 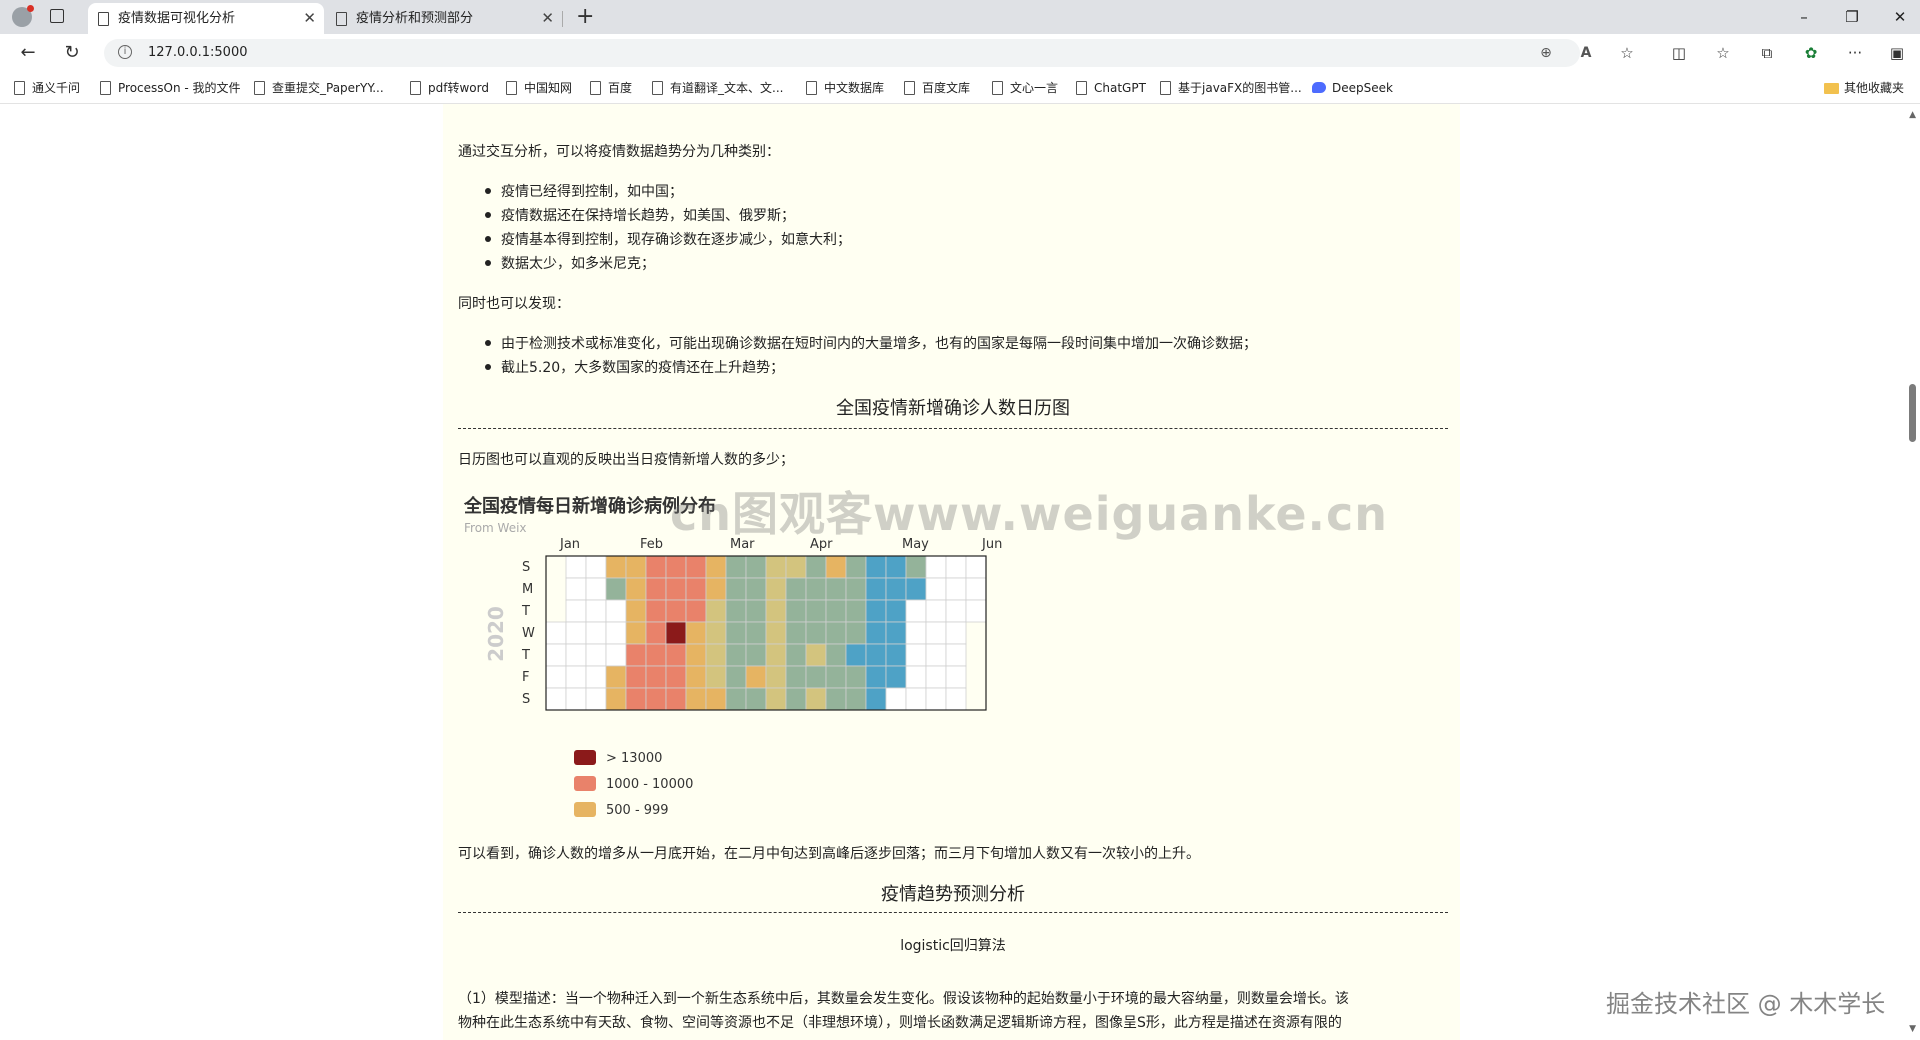 What do you see at coordinates (1912, 1029) in the screenshot?
I see `scroll-down-arrow-icon: ▼` at bounding box center [1912, 1029].